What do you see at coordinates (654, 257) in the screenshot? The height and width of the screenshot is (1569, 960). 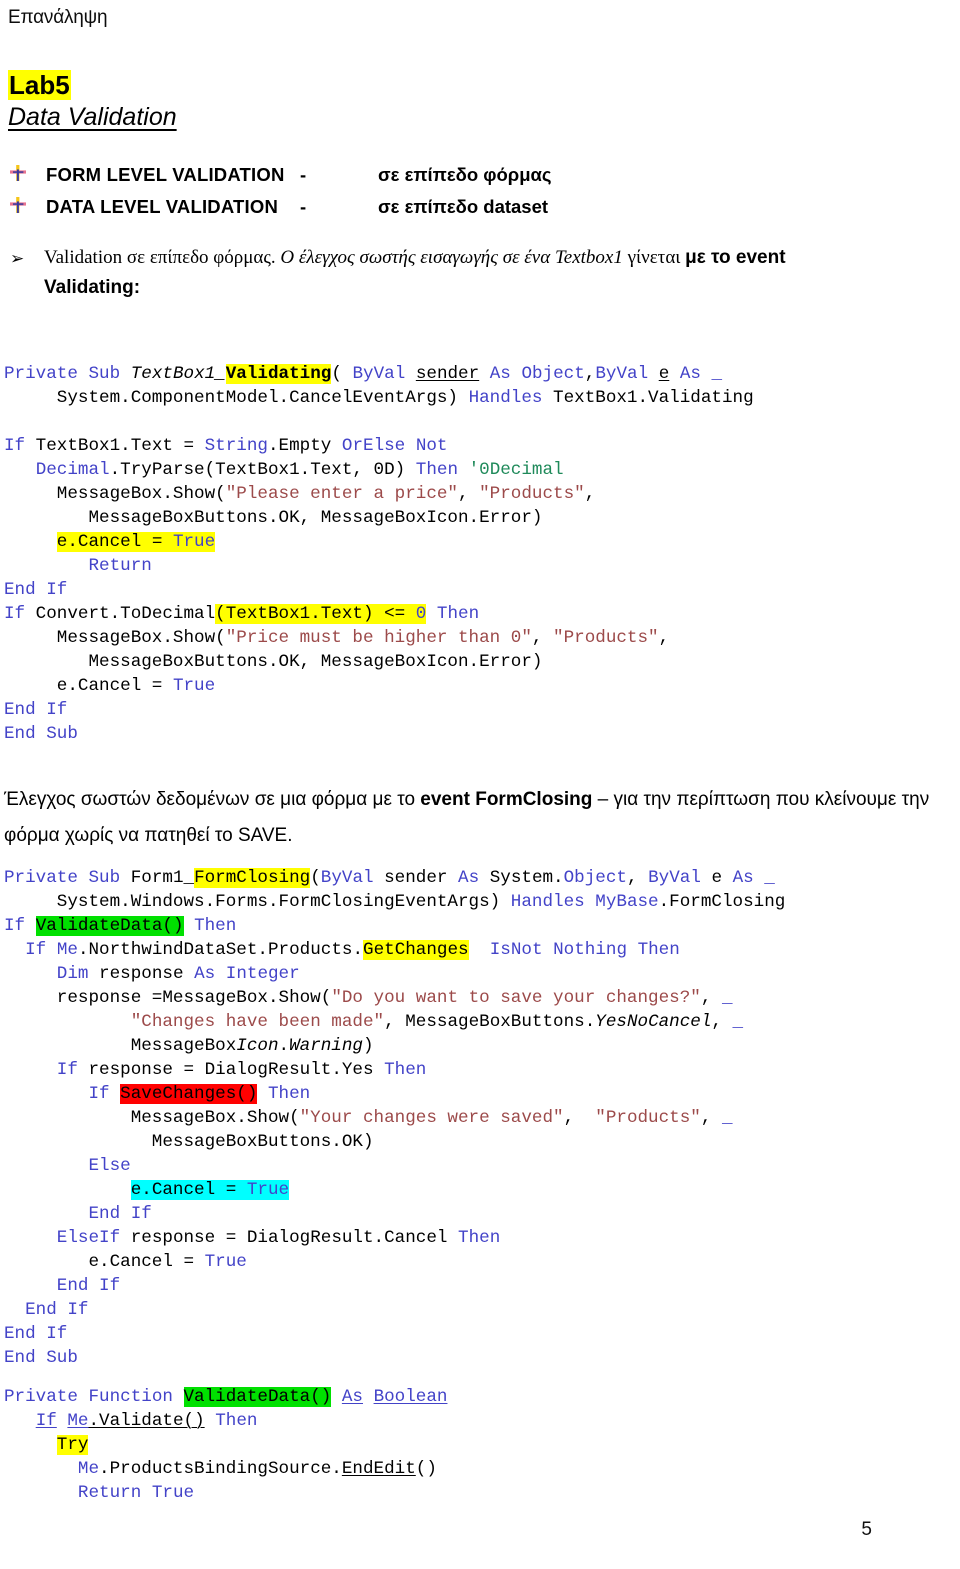 I see `paragraph-italic-text-2: γίνεται` at bounding box center [654, 257].